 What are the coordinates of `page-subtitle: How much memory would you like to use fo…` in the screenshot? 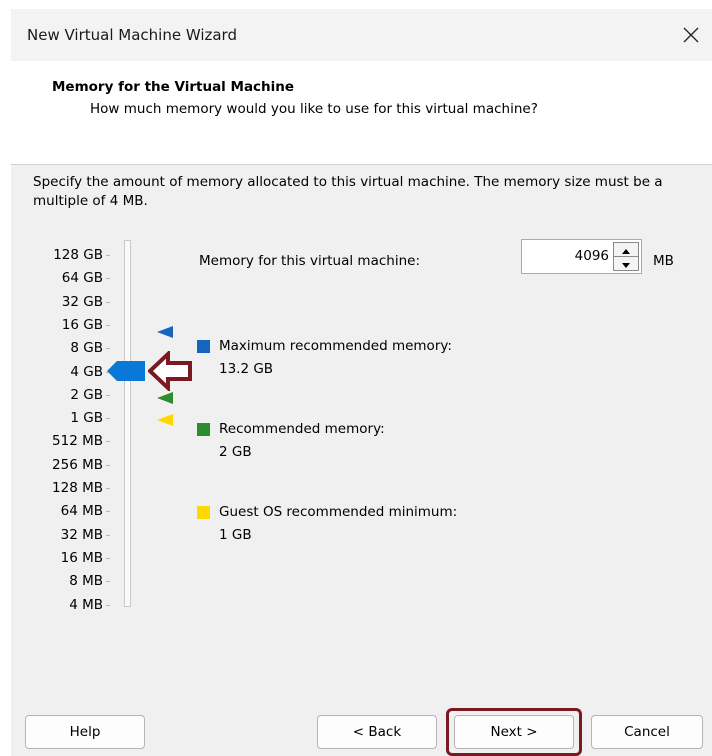 It's located at (314, 109).